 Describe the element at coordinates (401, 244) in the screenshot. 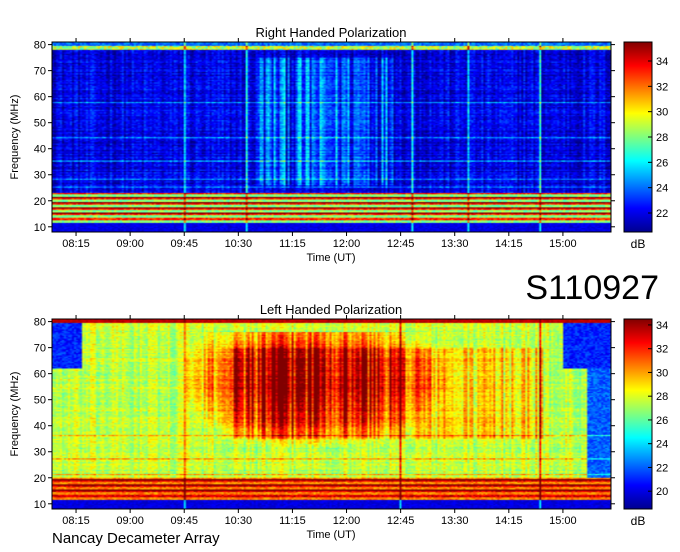

I see `rh-x-tick-label: 12:45` at that location.